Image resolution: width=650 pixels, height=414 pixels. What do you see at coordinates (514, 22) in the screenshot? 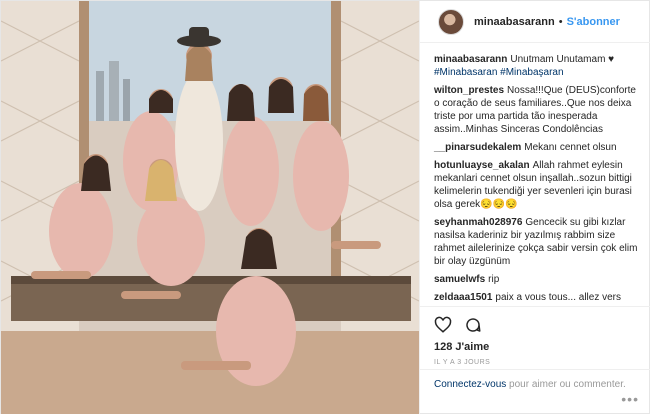
I see `header-username: minaabasarann` at bounding box center [514, 22].